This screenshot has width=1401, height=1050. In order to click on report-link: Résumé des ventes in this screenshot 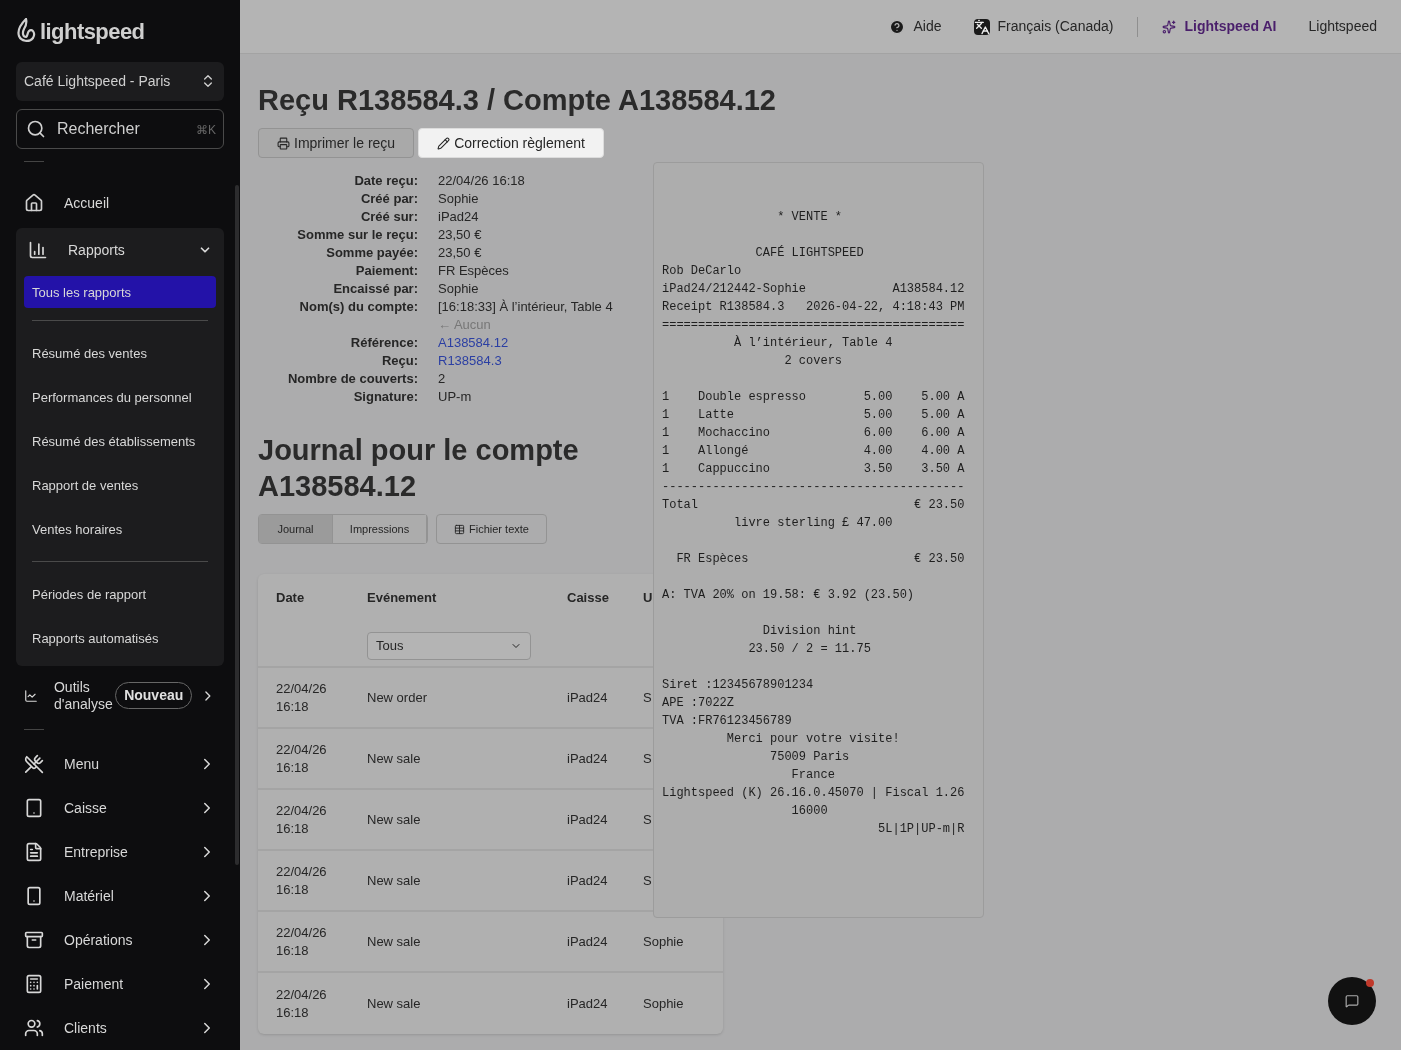, I will do `click(120, 353)`.